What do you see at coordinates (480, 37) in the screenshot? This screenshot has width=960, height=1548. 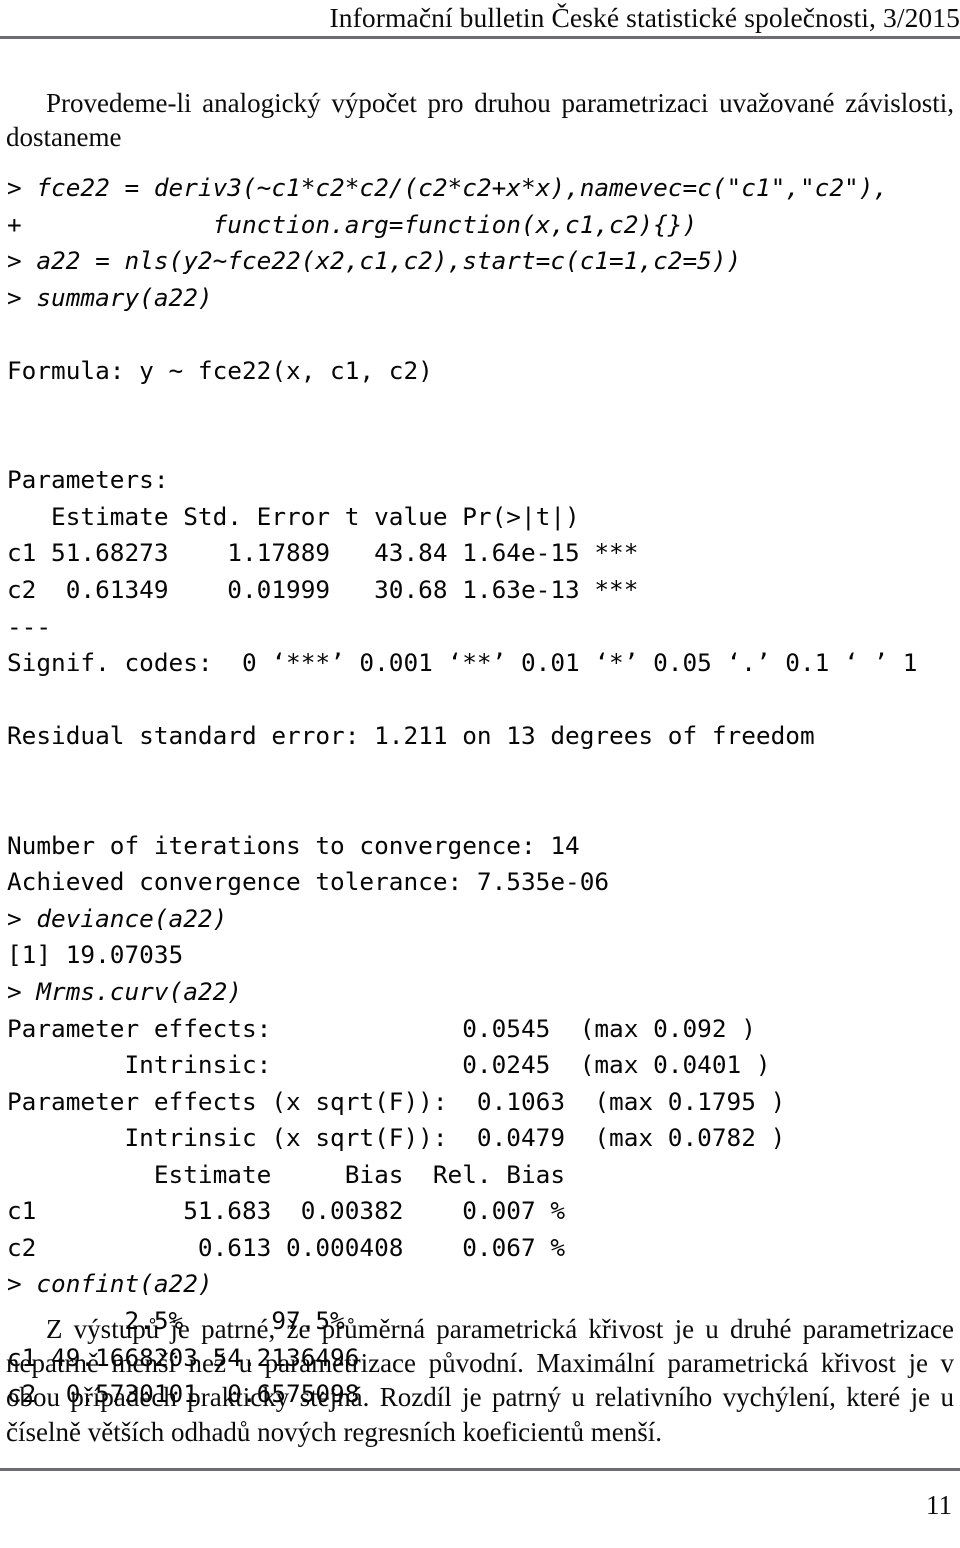 I see `header-rule` at bounding box center [480, 37].